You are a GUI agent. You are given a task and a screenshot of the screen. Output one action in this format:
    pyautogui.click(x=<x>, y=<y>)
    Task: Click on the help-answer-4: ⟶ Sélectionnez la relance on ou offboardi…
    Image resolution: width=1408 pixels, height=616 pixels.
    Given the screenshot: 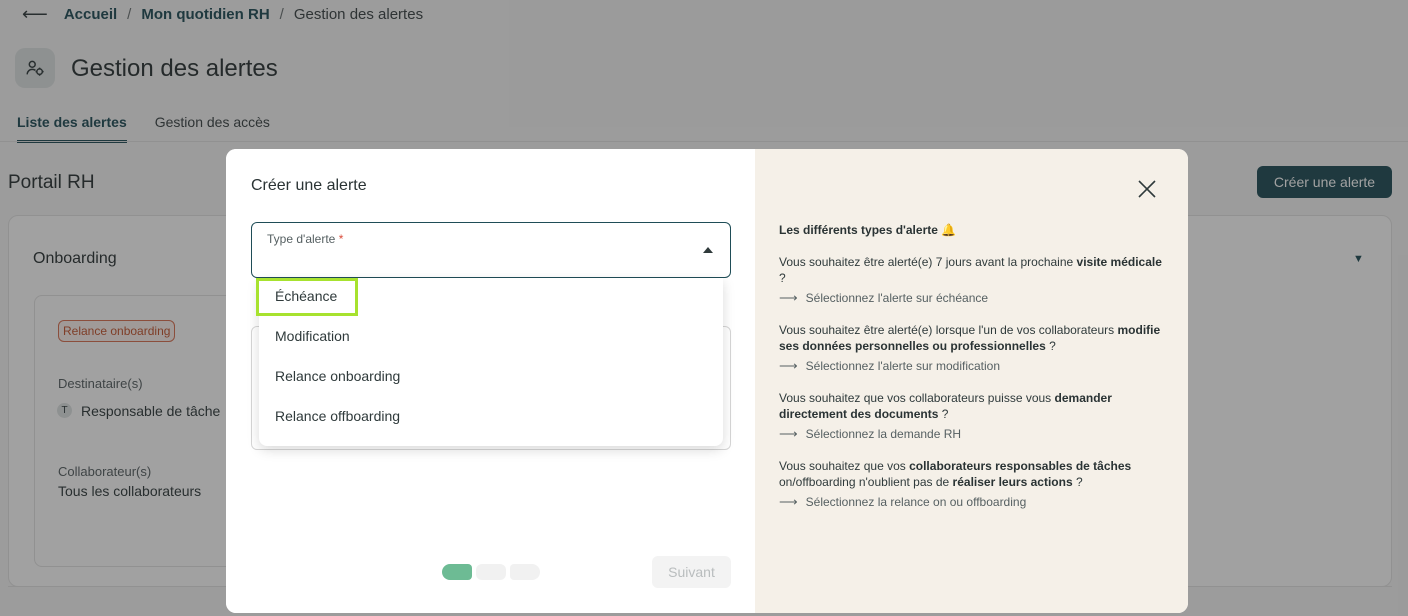 What is the action you would take?
    pyautogui.click(x=903, y=501)
    